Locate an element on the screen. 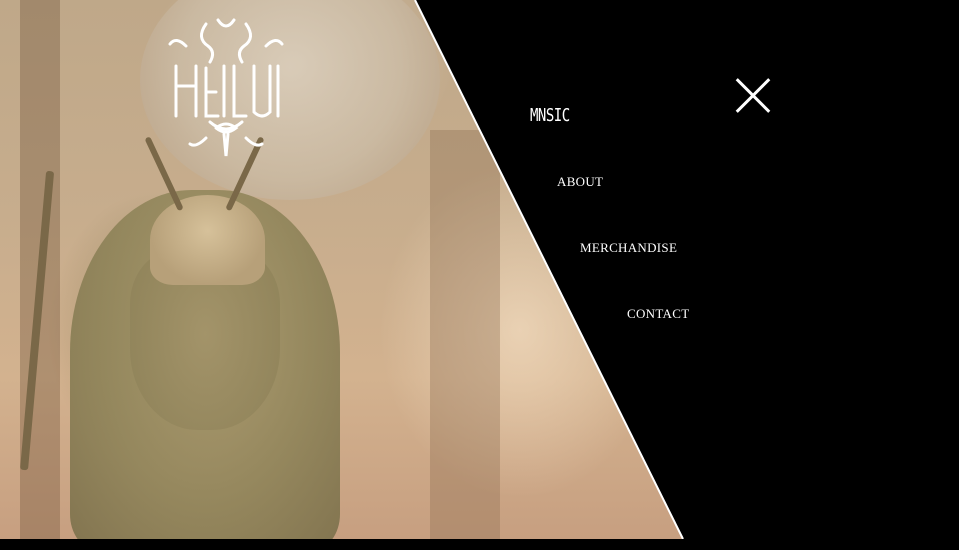 This screenshot has height=550, width=959. menu-item-merchandise: MERCHANDISE is located at coordinates (628, 248).